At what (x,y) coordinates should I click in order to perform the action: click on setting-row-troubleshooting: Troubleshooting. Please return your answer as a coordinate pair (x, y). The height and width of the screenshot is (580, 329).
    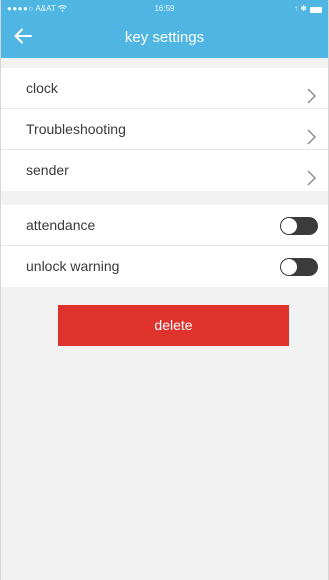
    Looking at the image, I should click on (164, 129).